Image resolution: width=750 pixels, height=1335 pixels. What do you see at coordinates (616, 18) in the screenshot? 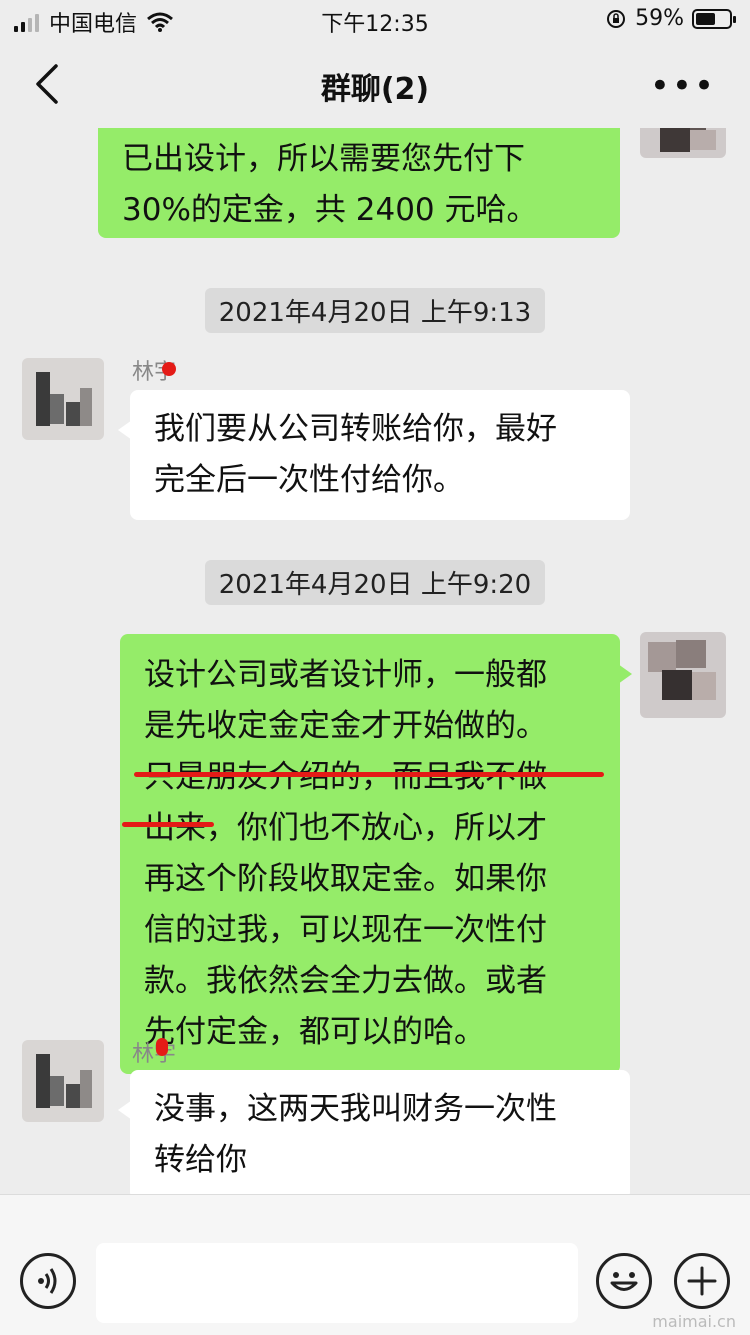
I see `rotation-lock-icon` at bounding box center [616, 18].